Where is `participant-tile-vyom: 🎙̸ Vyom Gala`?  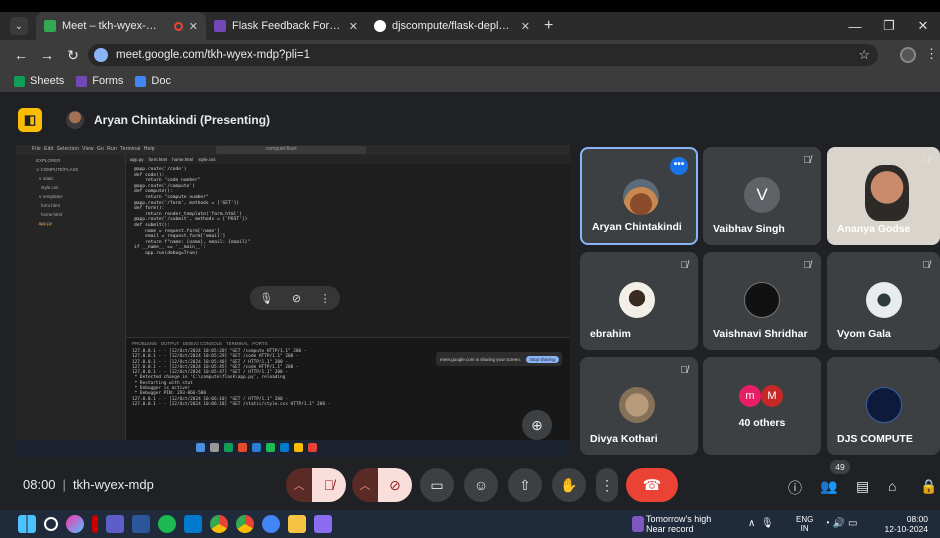
participant-tile-vyom: 🎙̸ Vyom Gala is located at coordinates (883, 301).